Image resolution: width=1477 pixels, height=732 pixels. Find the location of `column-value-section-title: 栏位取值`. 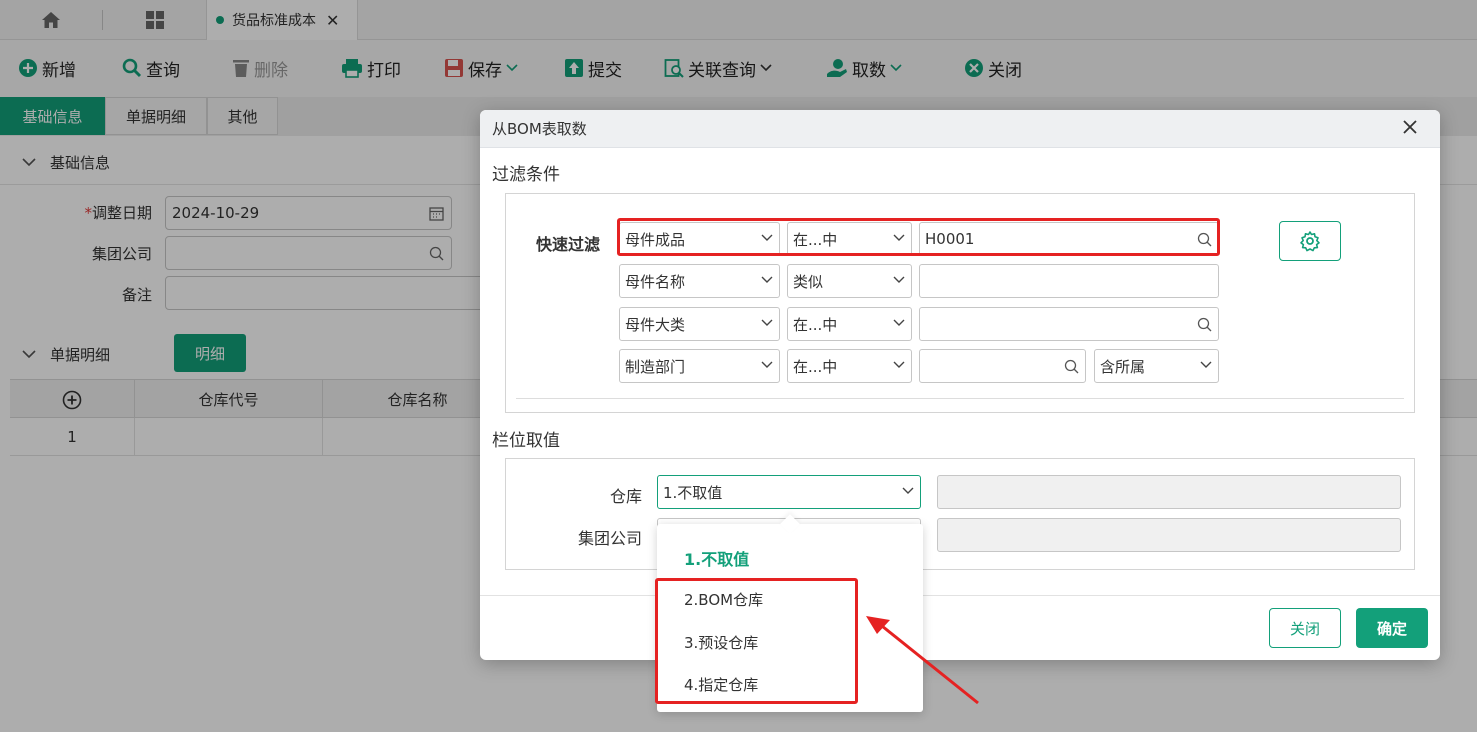

column-value-section-title: 栏位取值 is located at coordinates (526, 441).